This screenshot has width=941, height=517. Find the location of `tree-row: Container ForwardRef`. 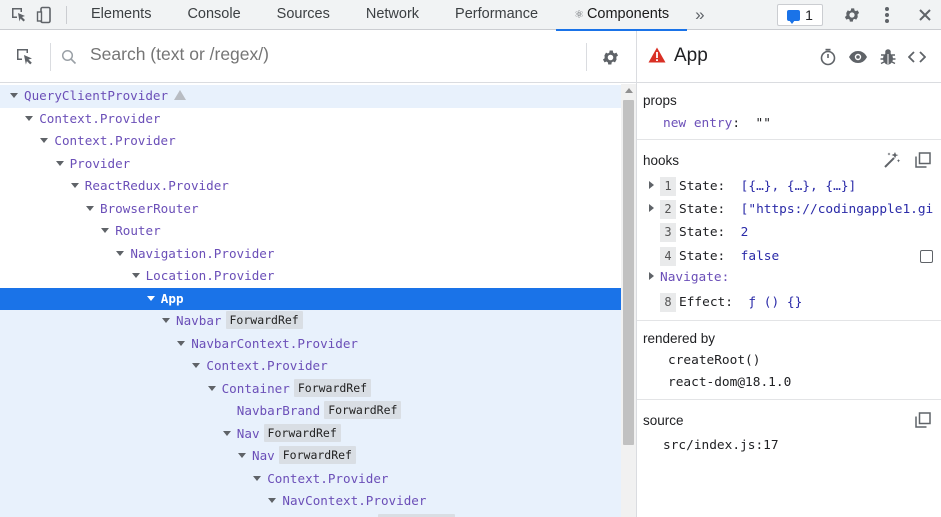

tree-row: Container ForwardRef is located at coordinates (310, 388).